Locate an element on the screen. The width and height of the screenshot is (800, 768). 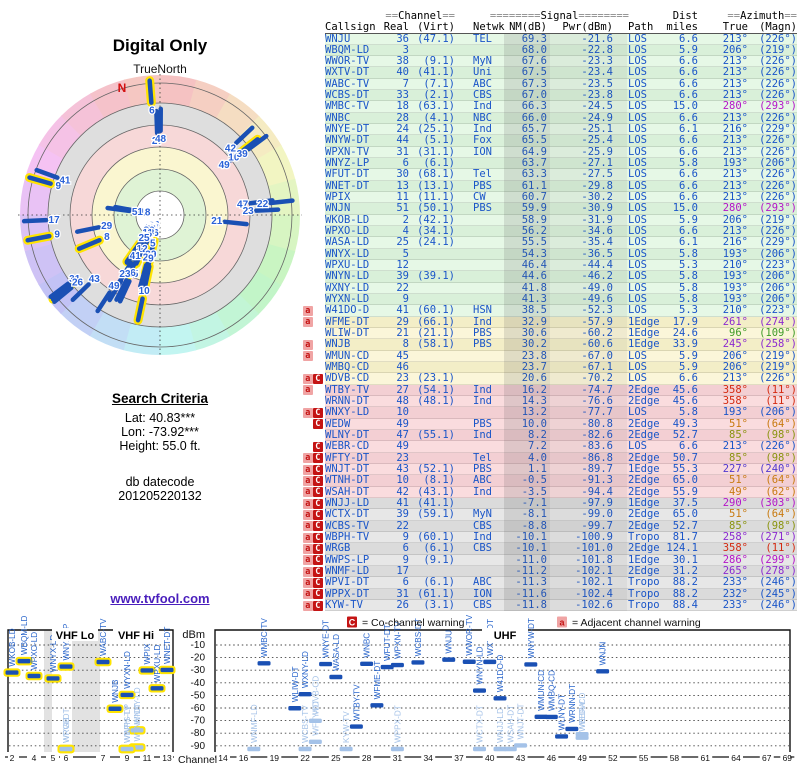
nm-cell: 54.3 is located at coordinates (534, 253).